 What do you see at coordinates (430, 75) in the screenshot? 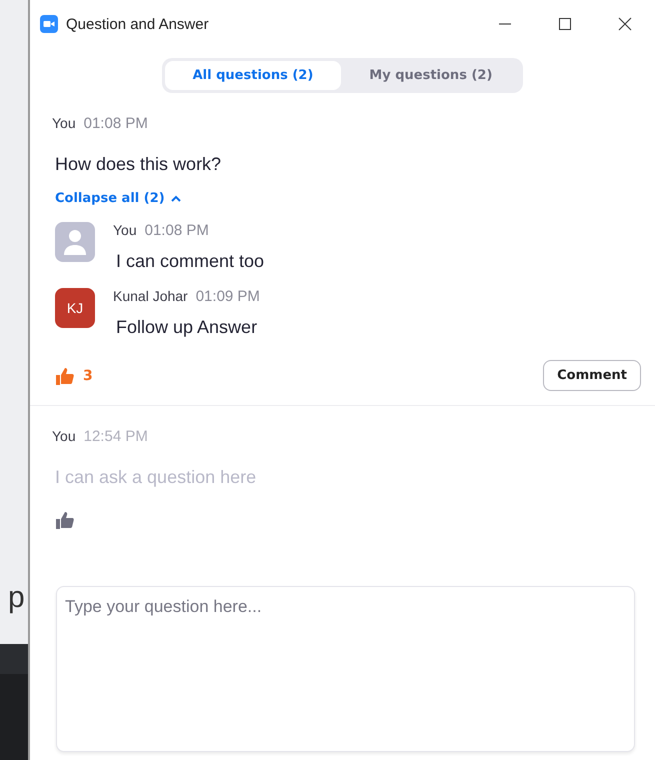
I see `tab: My questions (2)` at bounding box center [430, 75].